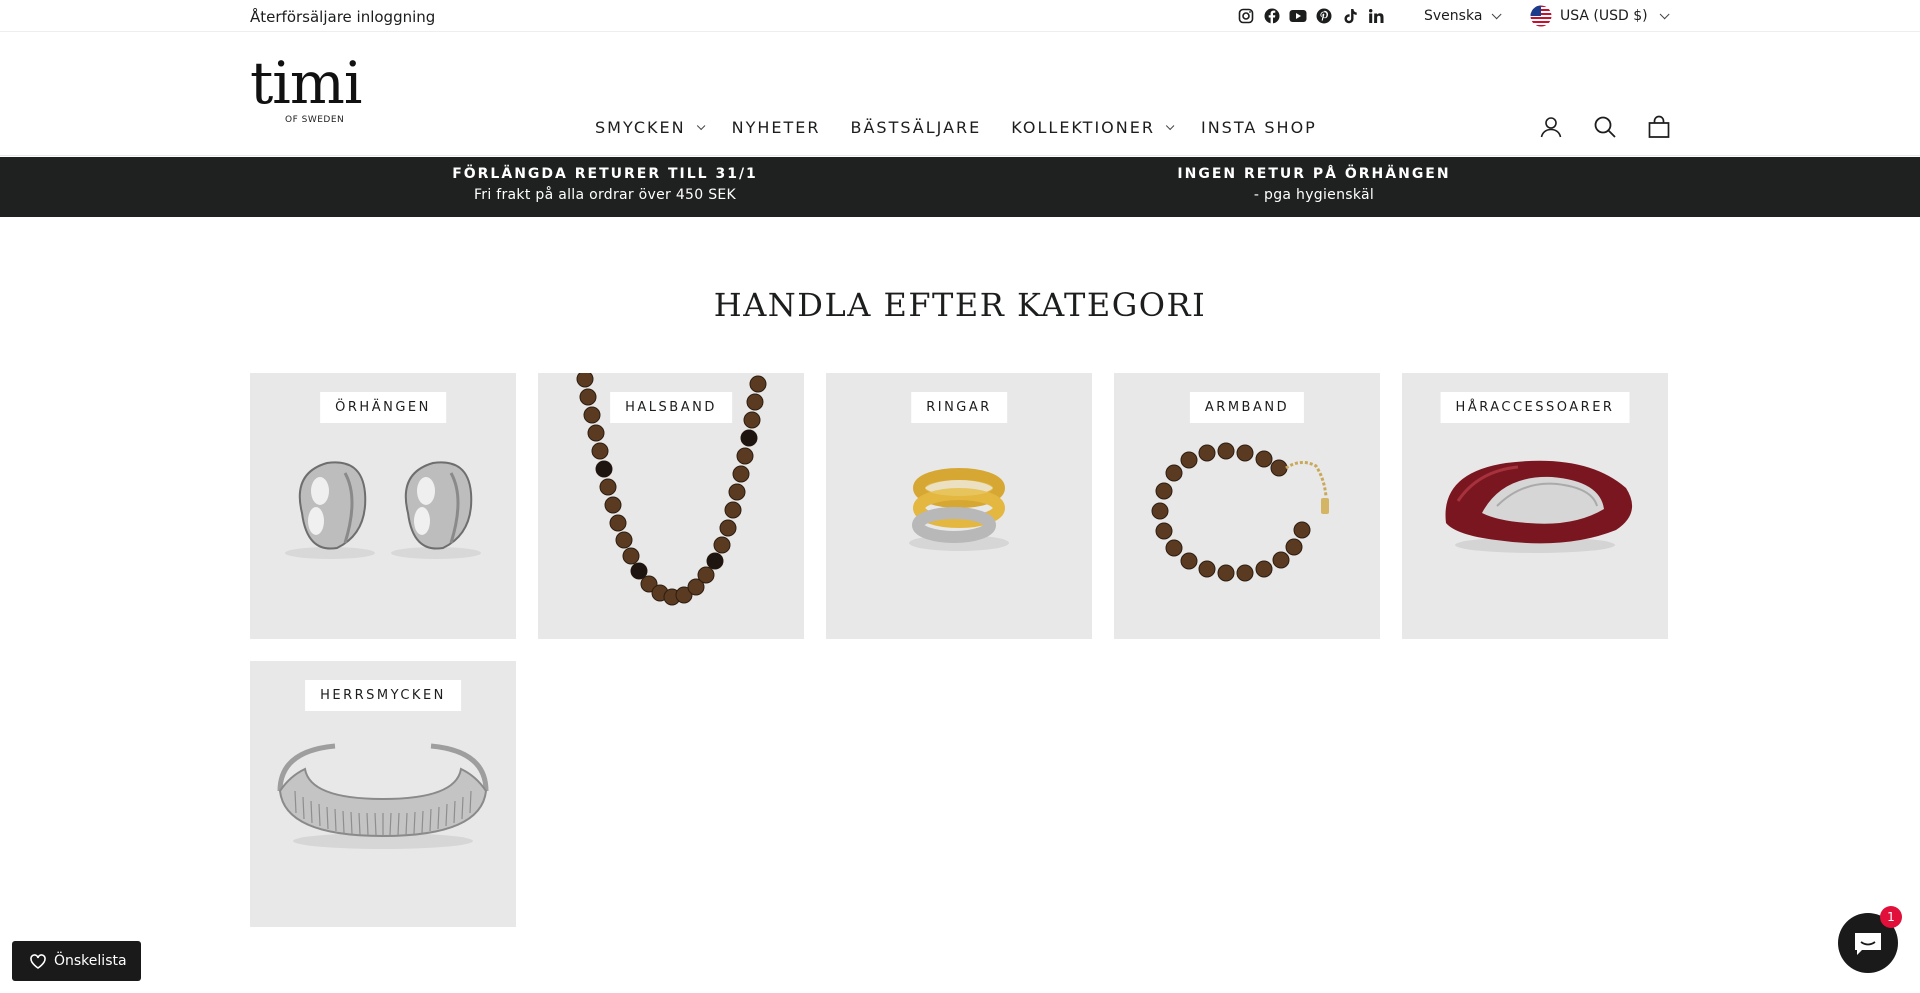 The width and height of the screenshot is (1920, 993). Describe the element at coordinates (1868, 944) in the screenshot. I see `chat-icon` at that location.